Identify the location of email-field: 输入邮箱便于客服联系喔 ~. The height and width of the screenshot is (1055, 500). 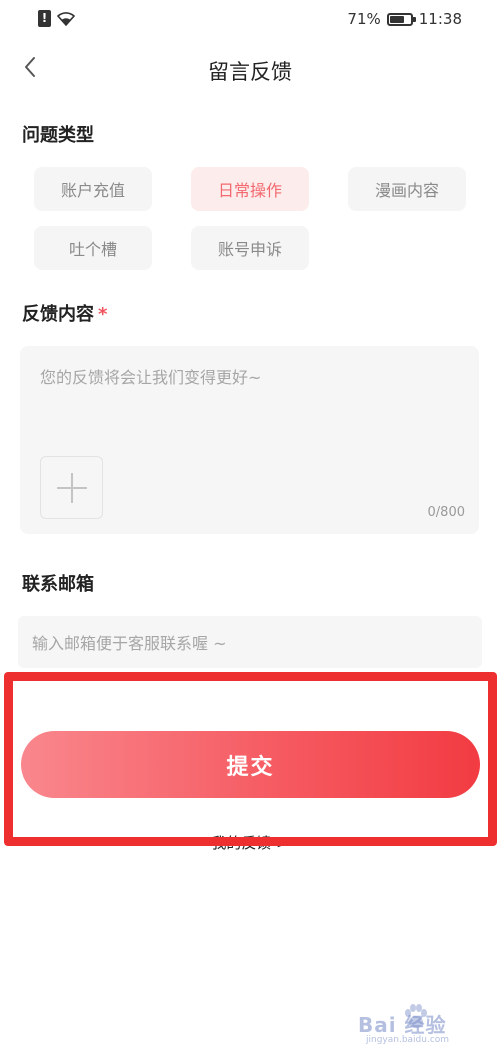
(250, 642).